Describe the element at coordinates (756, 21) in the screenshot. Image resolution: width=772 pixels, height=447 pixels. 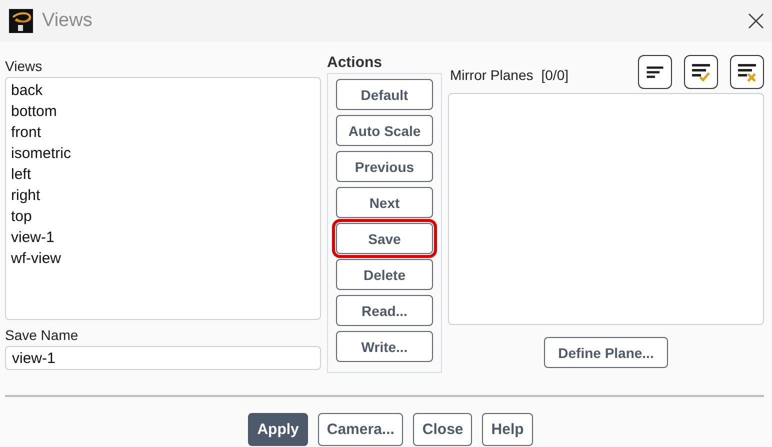
I see `close-icon` at that location.